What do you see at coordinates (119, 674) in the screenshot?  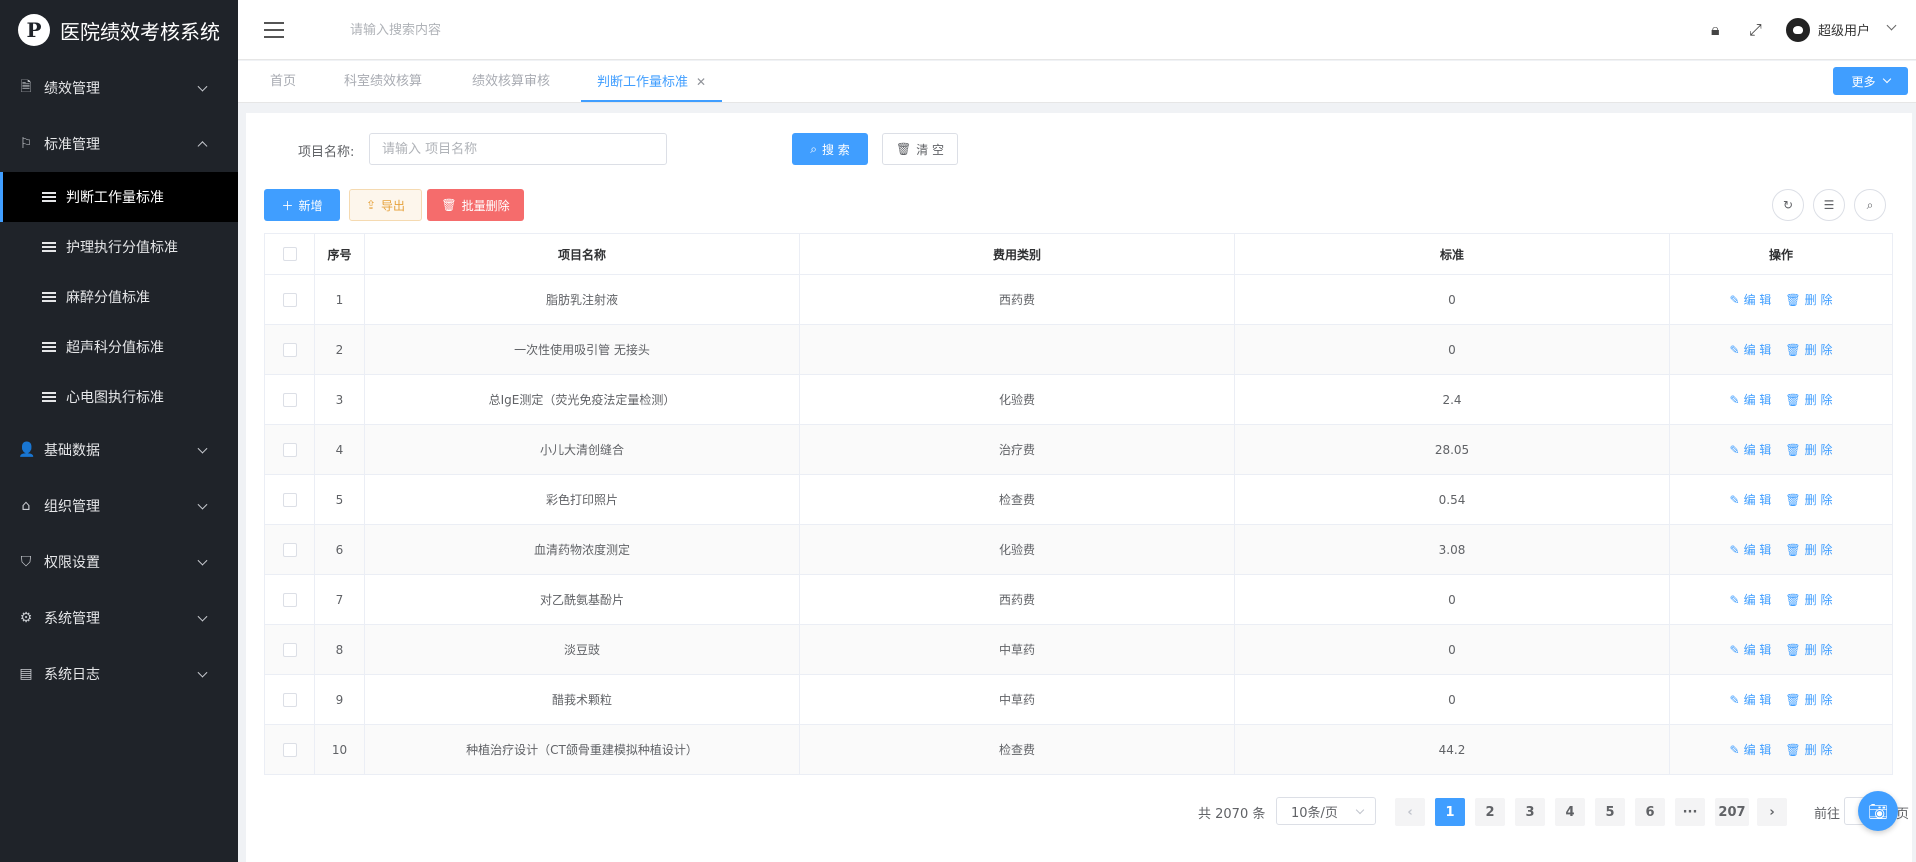 I see `menu-logs: ▤ 系统日志` at bounding box center [119, 674].